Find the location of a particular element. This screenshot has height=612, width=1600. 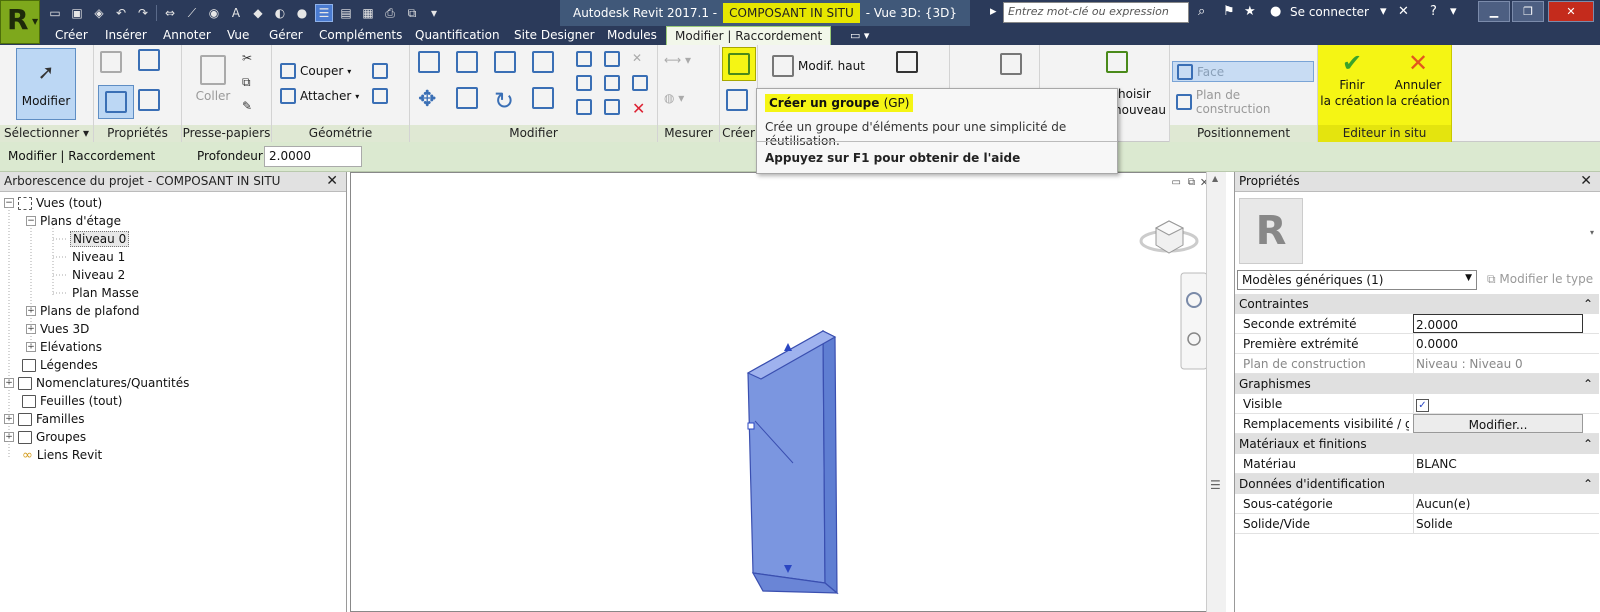

tree-item-legendes: Légendes is located at coordinates (60, 365).